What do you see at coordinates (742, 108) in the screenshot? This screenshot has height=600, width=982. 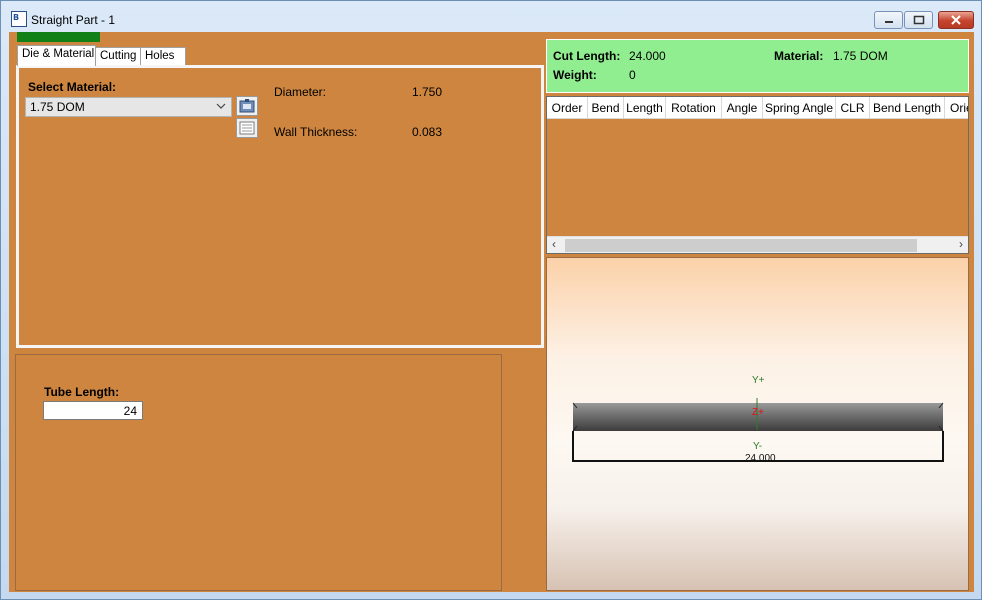 I see `column-header: Angle` at bounding box center [742, 108].